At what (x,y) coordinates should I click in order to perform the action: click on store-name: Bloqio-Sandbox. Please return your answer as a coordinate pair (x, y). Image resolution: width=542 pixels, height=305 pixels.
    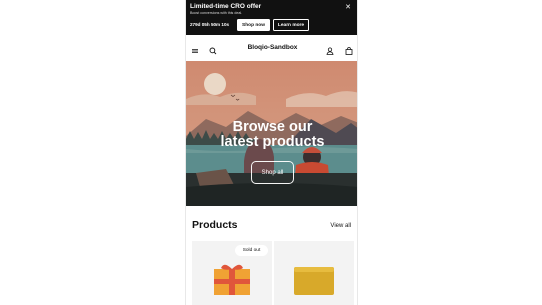
    Looking at the image, I should click on (272, 47).